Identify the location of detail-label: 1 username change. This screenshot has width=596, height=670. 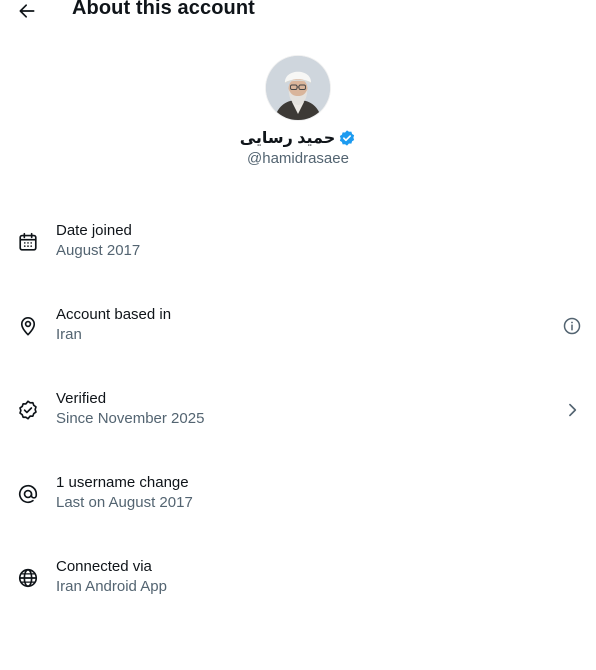
(122, 482).